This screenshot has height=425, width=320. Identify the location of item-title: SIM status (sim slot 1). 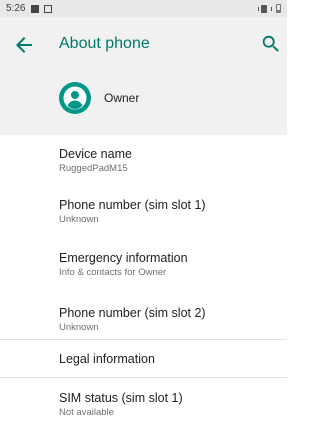
(121, 398).